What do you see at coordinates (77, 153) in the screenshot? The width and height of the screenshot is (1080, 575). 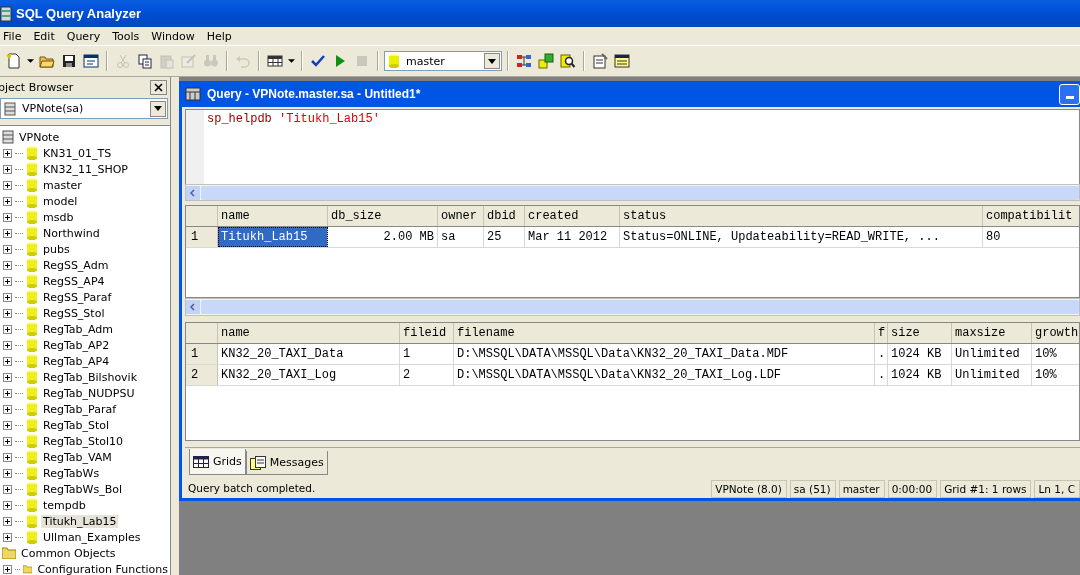 I see `tree-item: KN31_01_TS` at bounding box center [77, 153].